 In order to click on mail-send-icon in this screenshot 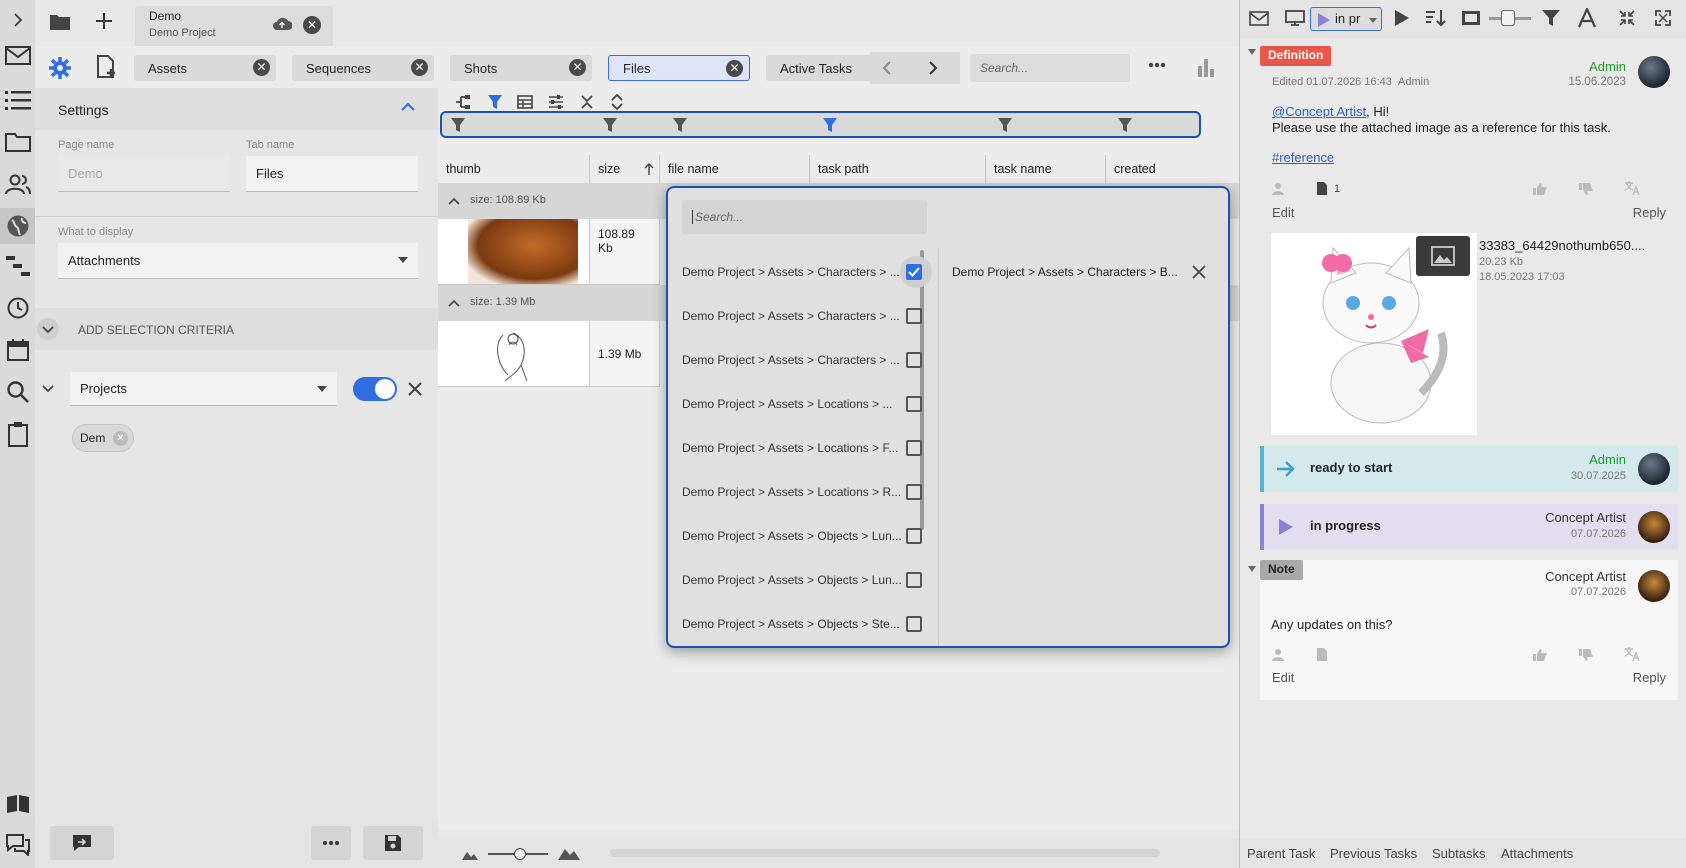, I will do `click(1259, 18)`.